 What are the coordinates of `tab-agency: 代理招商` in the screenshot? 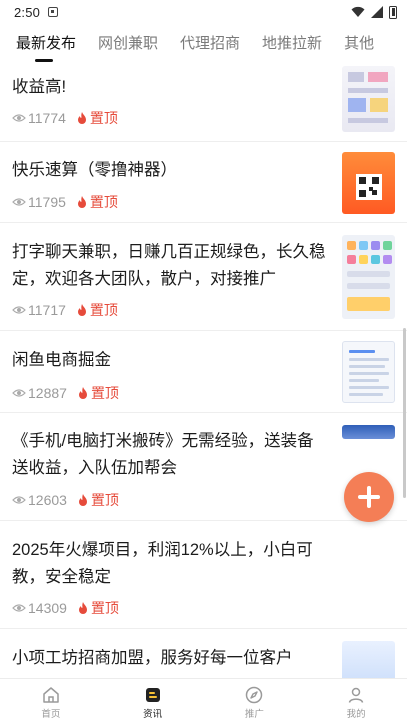 It's located at (210, 44).